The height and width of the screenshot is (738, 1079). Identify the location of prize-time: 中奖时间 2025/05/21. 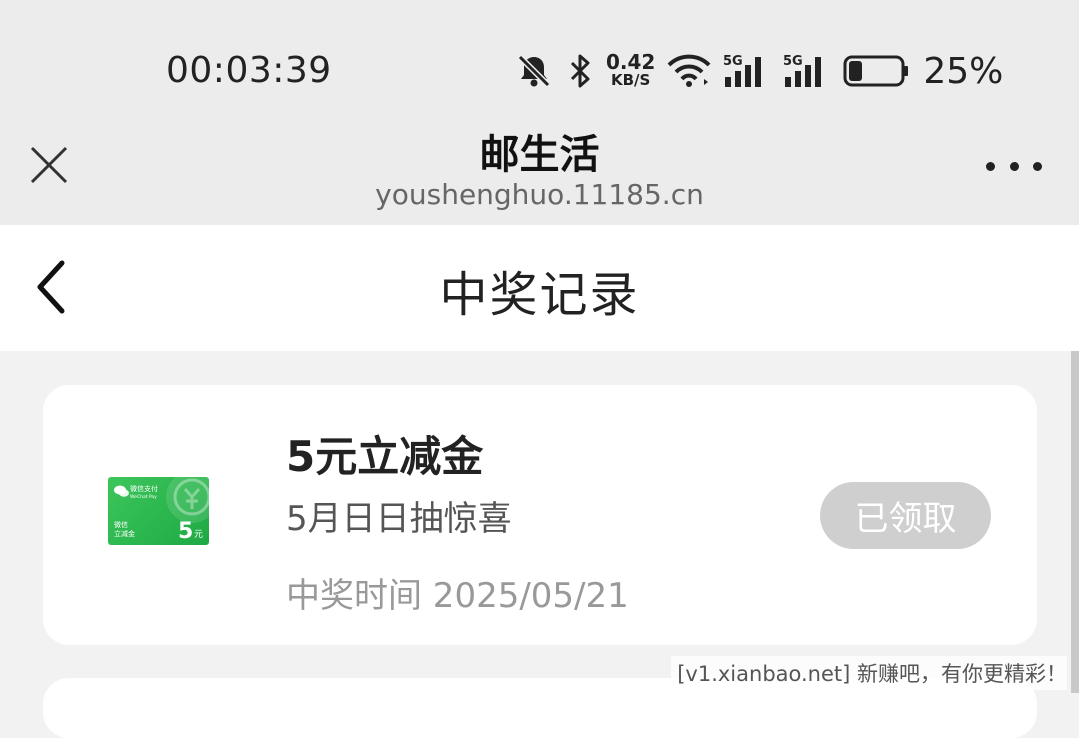
(457, 596).